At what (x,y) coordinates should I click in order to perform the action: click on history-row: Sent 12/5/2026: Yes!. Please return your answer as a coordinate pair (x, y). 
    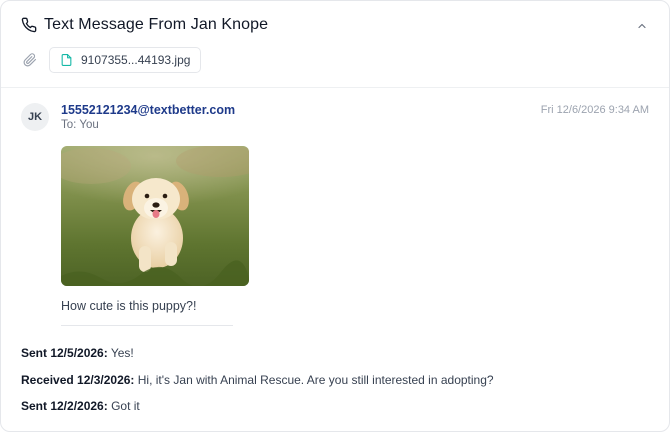
    Looking at the image, I should click on (336, 358).